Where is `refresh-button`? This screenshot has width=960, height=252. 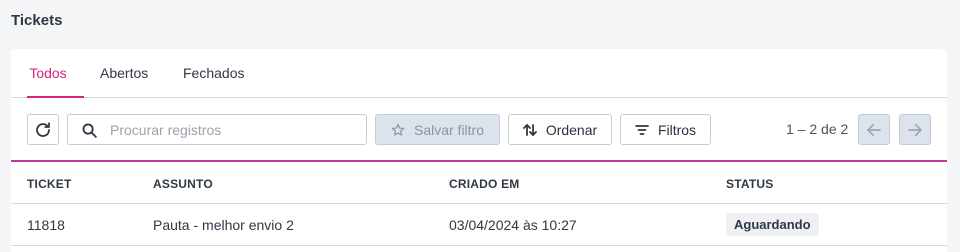 refresh-button is located at coordinates (43, 129).